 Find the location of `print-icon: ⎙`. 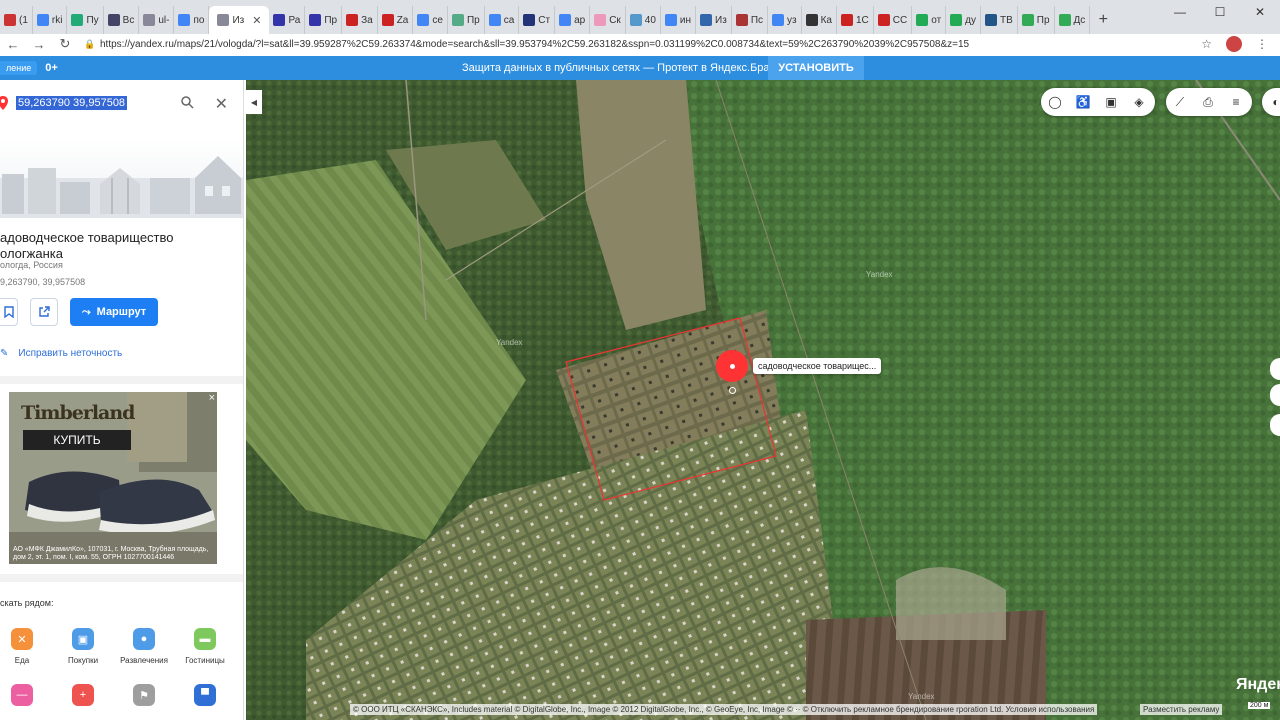

print-icon: ⎙ is located at coordinates (1208, 102).